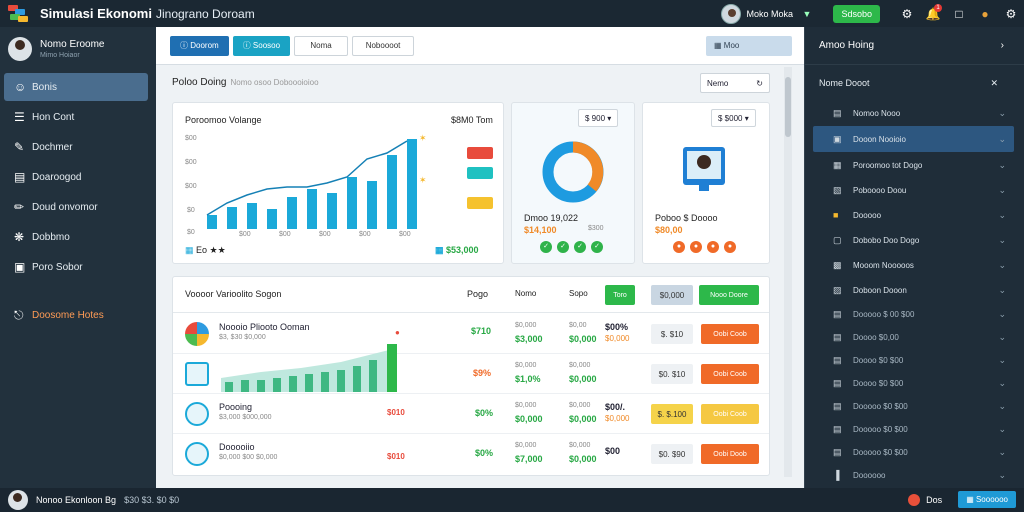 This screenshot has width=1024, height=512. Describe the element at coordinates (19, 237) in the screenshot. I see `cog-icon: ❋` at that location.